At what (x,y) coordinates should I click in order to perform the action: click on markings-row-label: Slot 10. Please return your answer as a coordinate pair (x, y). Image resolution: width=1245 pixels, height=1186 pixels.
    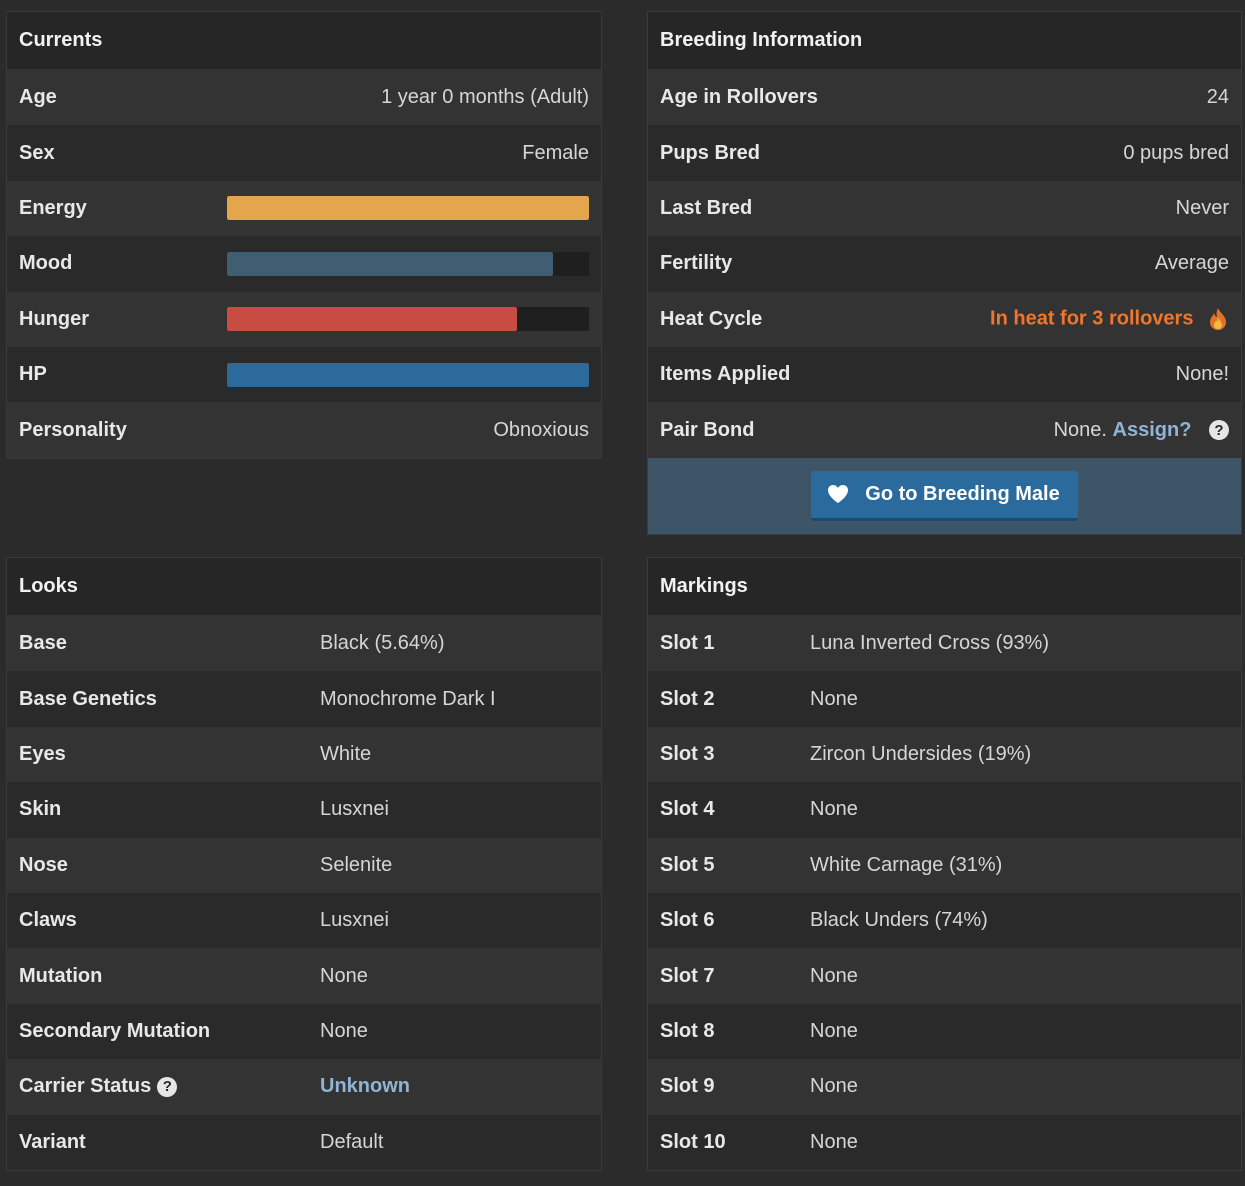
    Looking at the image, I should click on (693, 1141).